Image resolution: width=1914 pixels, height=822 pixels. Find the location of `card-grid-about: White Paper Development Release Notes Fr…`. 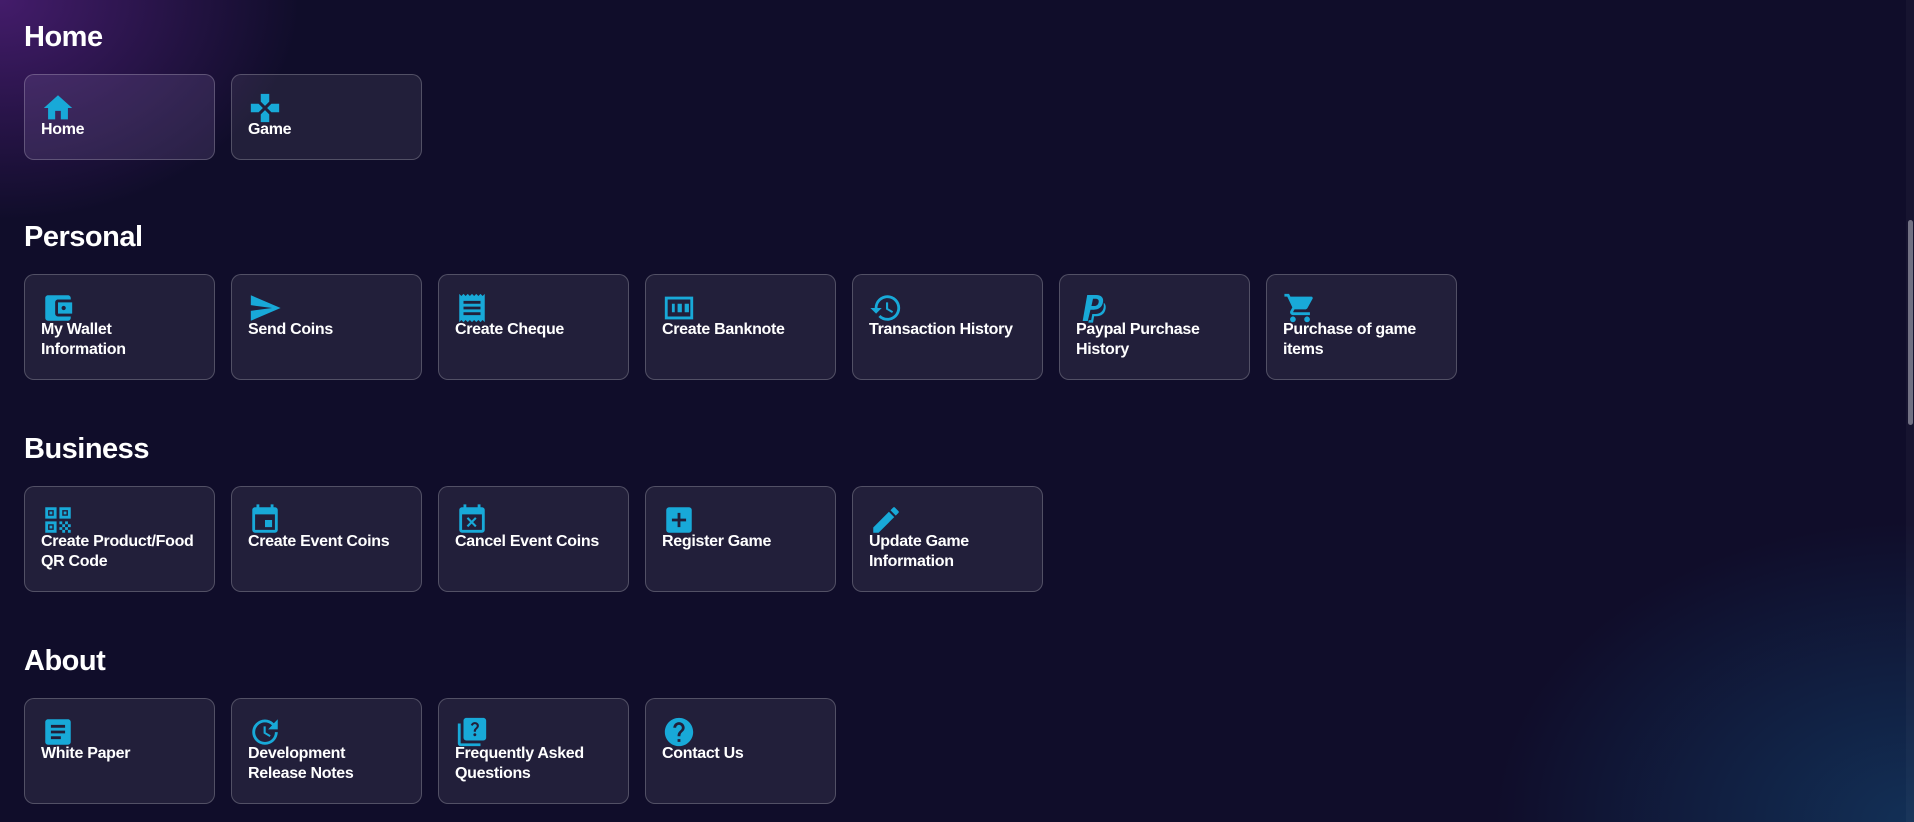

card-grid-about: White Paper Development Release Notes Fr… is located at coordinates (954, 751).